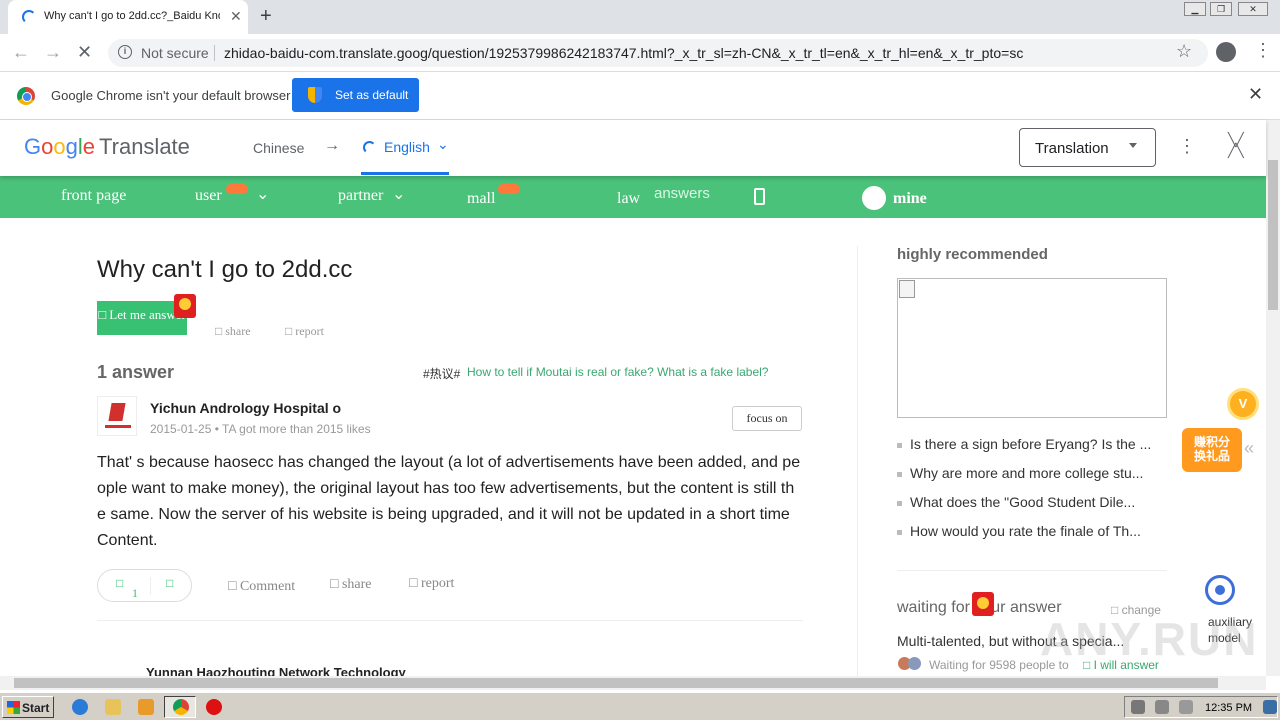 This screenshot has width=1280, height=720. Describe the element at coordinates (304, 331) in the screenshot. I see `question-report-link: □ report` at that location.